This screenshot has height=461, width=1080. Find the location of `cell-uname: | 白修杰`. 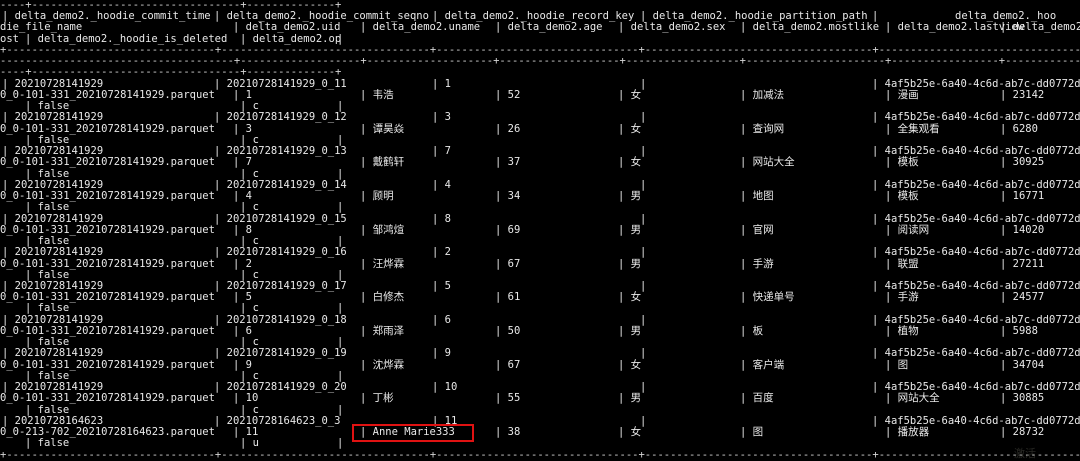

cell-uname: | 白修杰 is located at coordinates (382, 297).